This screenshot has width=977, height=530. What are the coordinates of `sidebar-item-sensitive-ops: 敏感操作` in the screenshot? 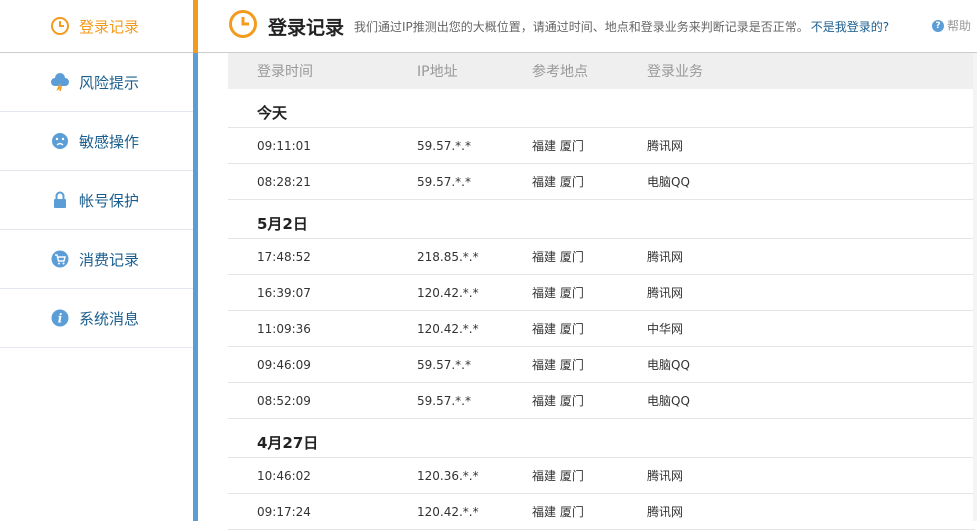 It's located at (96, 141).